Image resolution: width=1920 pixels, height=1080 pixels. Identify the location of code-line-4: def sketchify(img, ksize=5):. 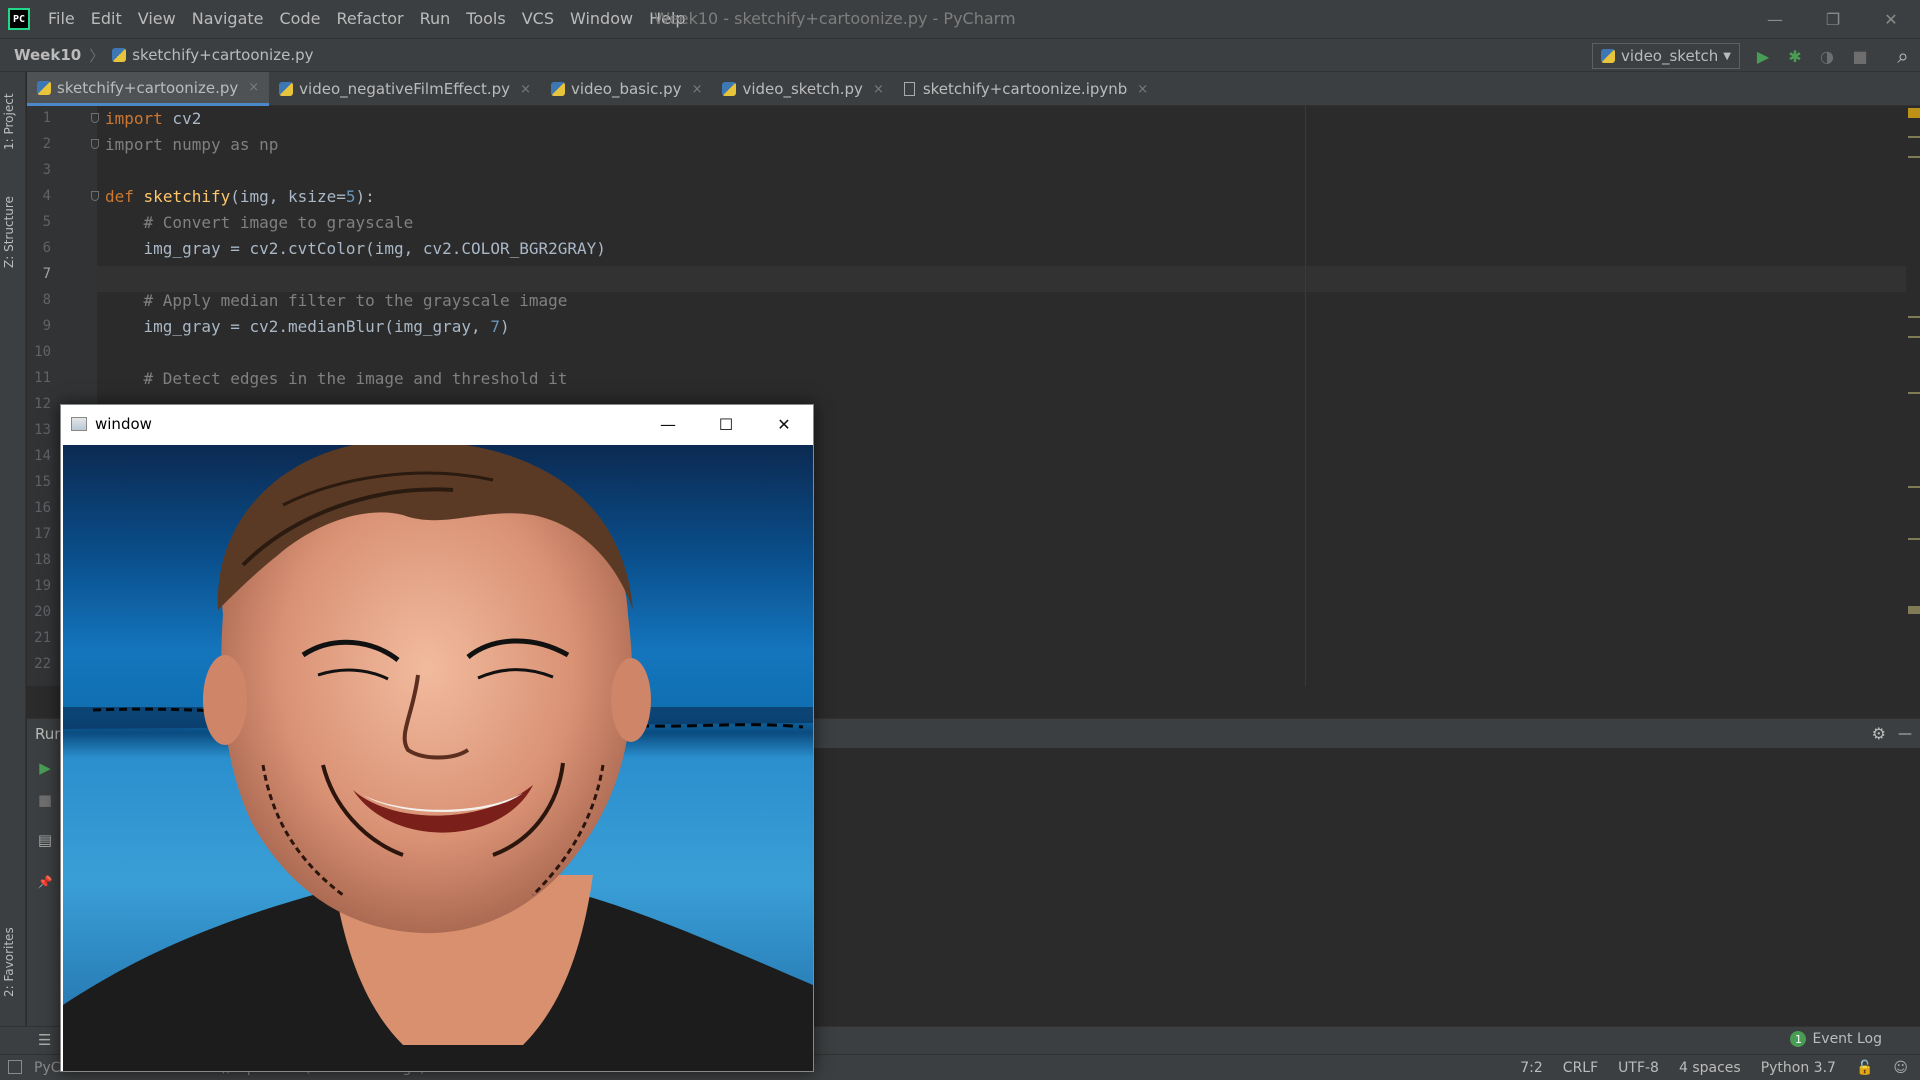
(240, 196).